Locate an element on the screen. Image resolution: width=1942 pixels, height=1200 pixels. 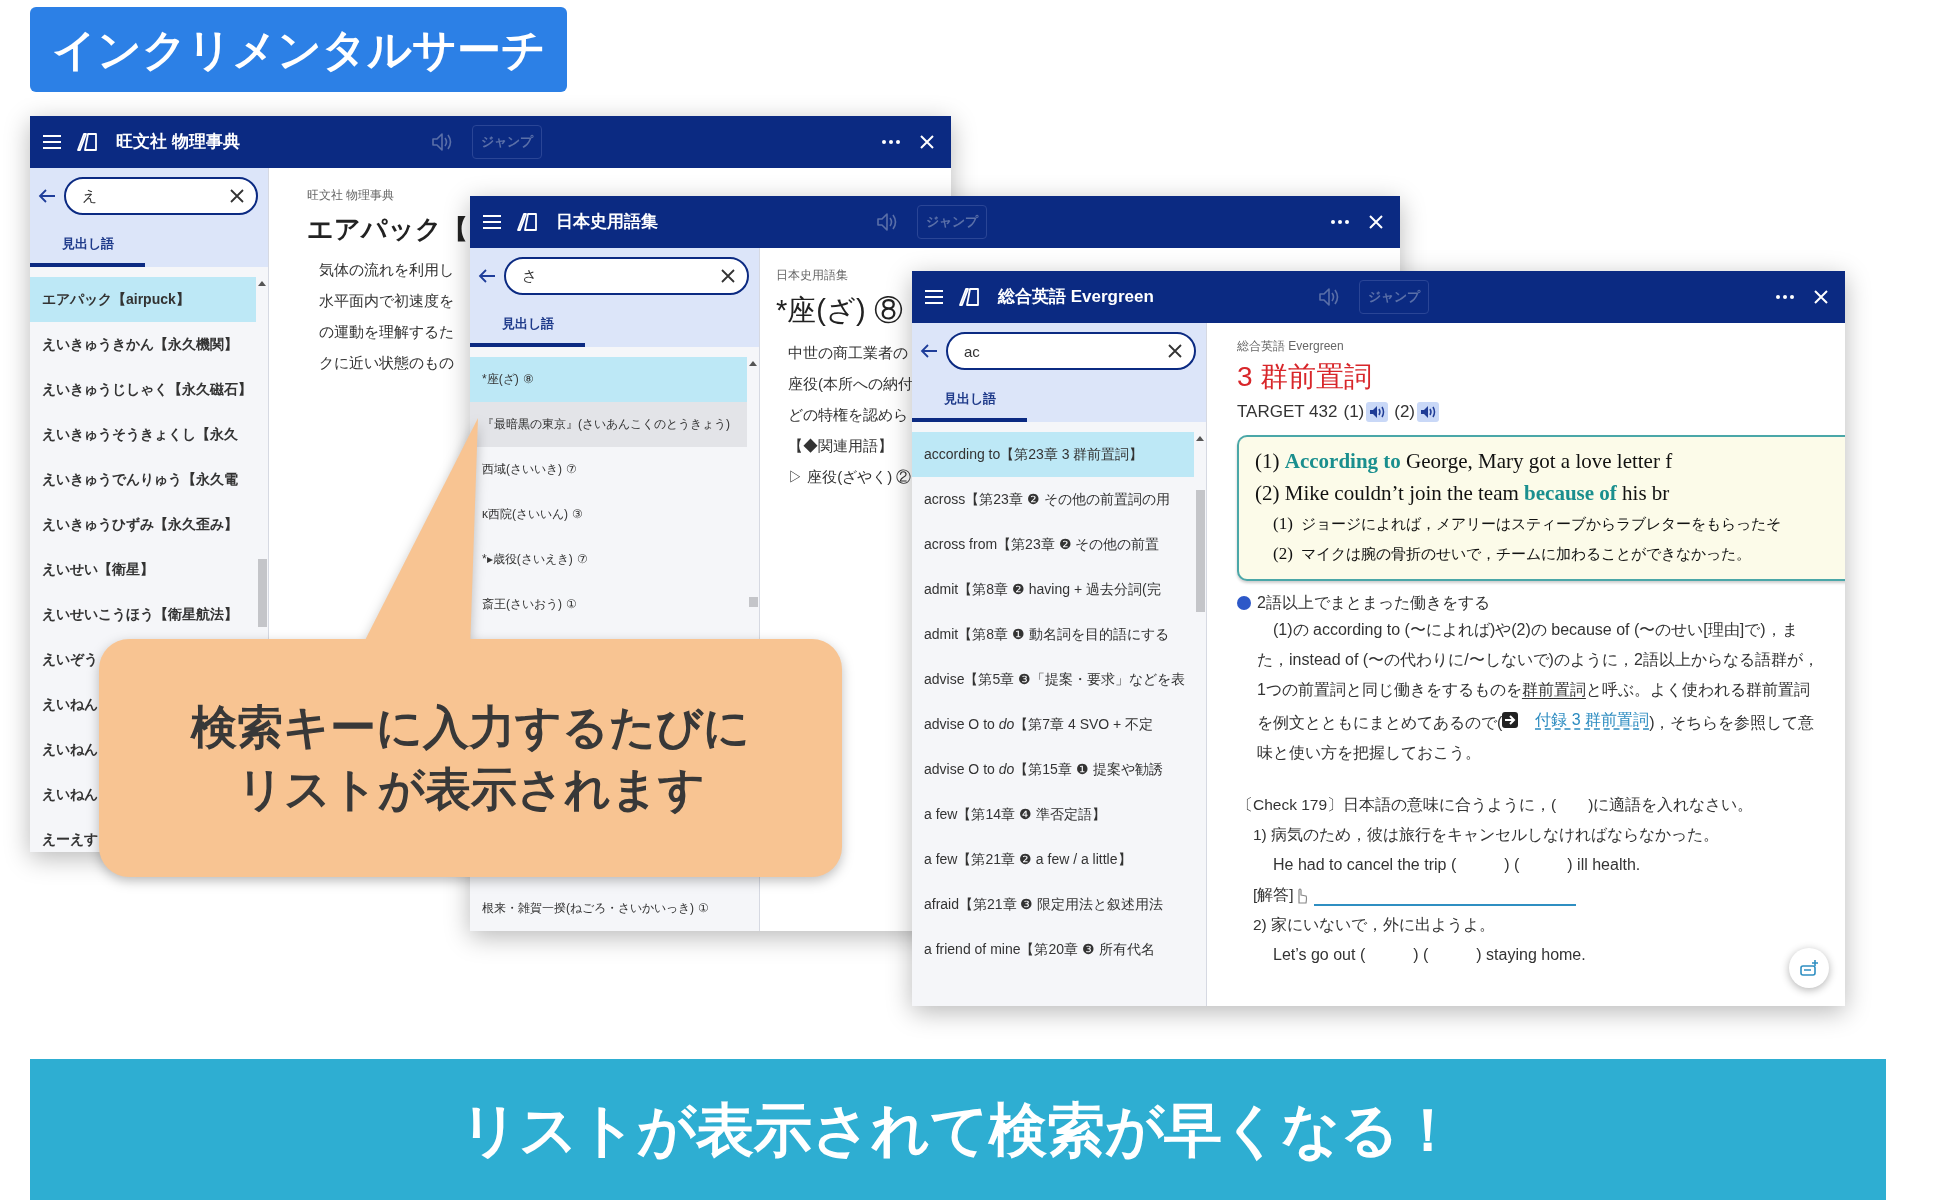
list-item: admit【第8章 ❶ 動名詞を目的語にする is located at coordinates (1053, 634).